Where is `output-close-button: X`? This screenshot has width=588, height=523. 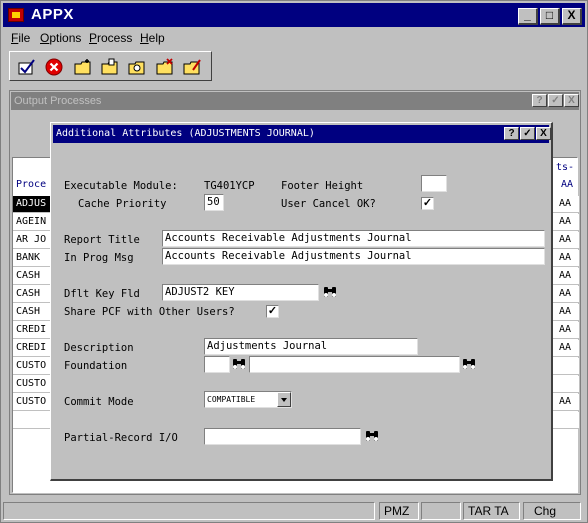
output-close-button: X is located at coordinates (571, 100).